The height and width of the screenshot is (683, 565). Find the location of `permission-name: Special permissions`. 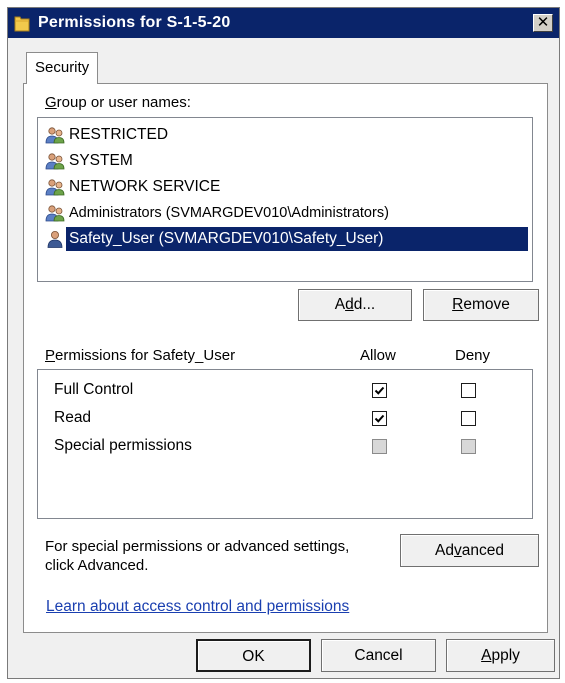

permission-name: Special permissions is located at coordinates (123, 445).